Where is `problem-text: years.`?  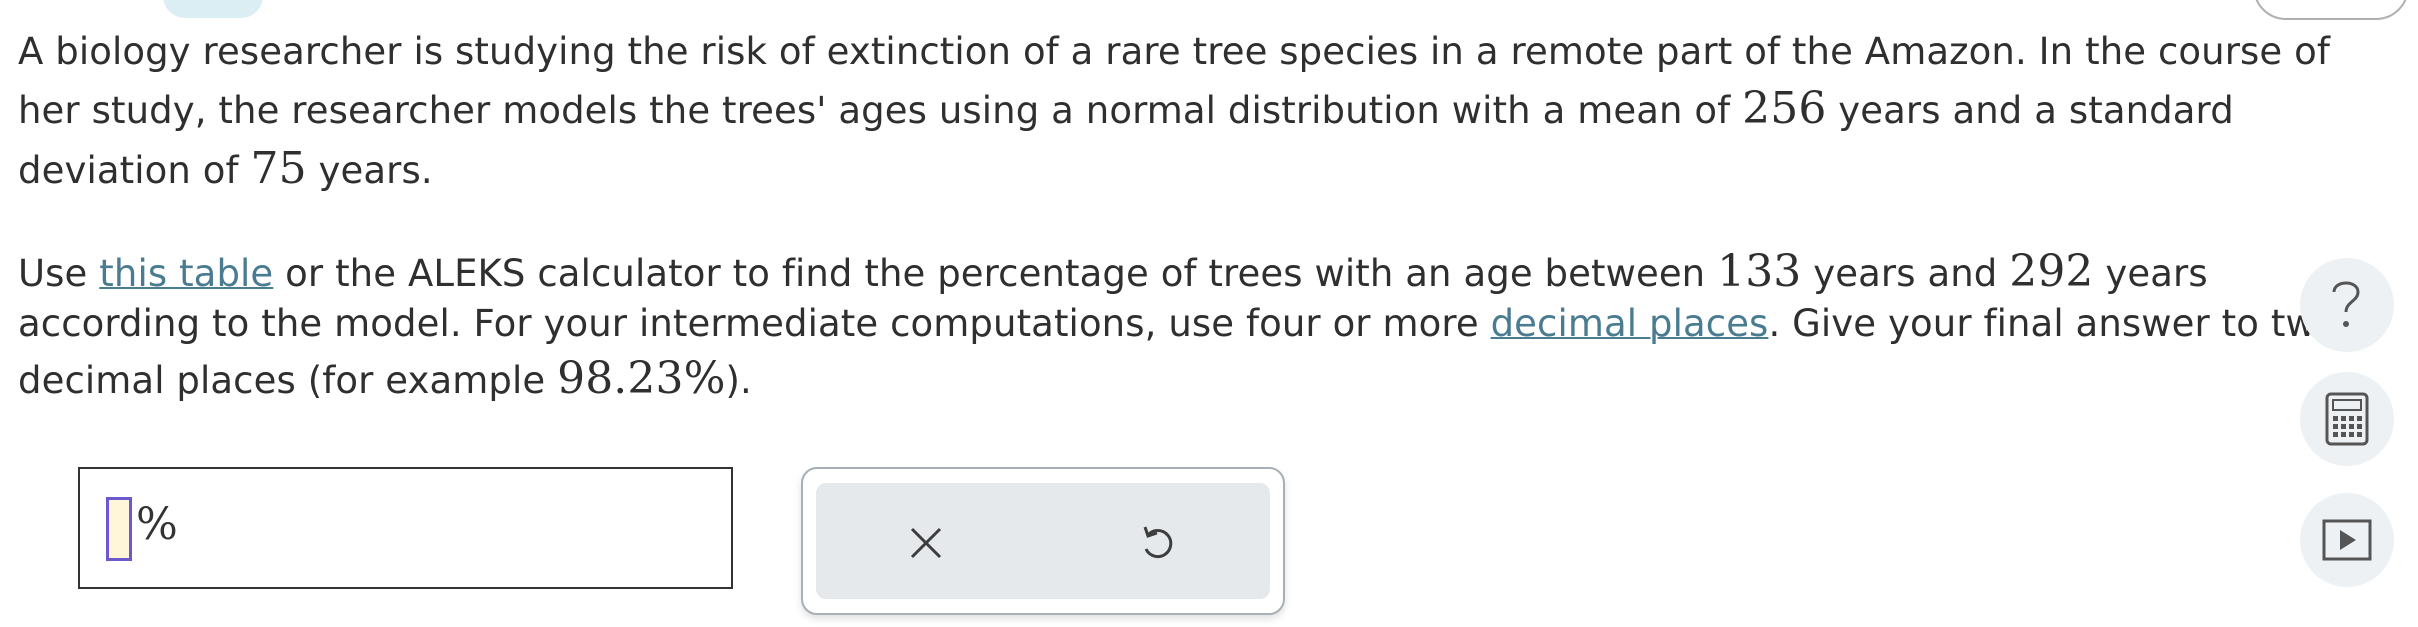 problem-text: years. is located at coordinates (369, 170).